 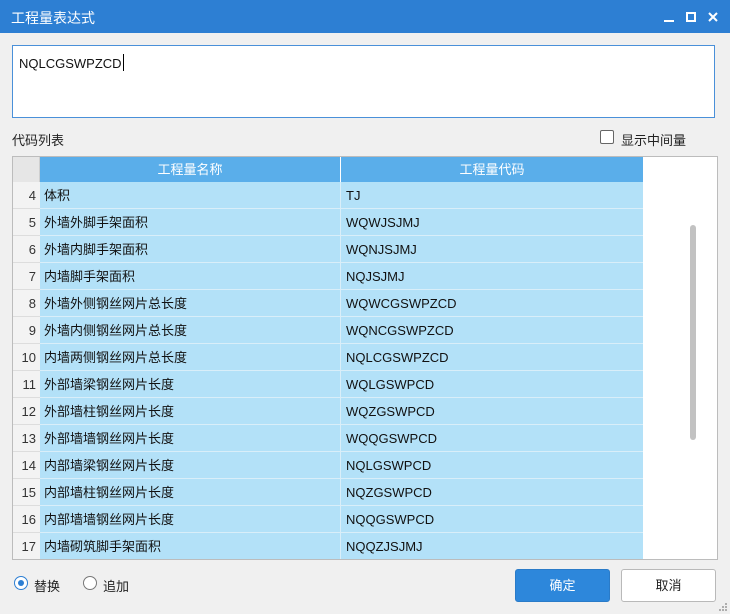 I want to click on table-row: 5 外墙外脚手架面积 WQWJSJMJ, so click(x=328, y=222).